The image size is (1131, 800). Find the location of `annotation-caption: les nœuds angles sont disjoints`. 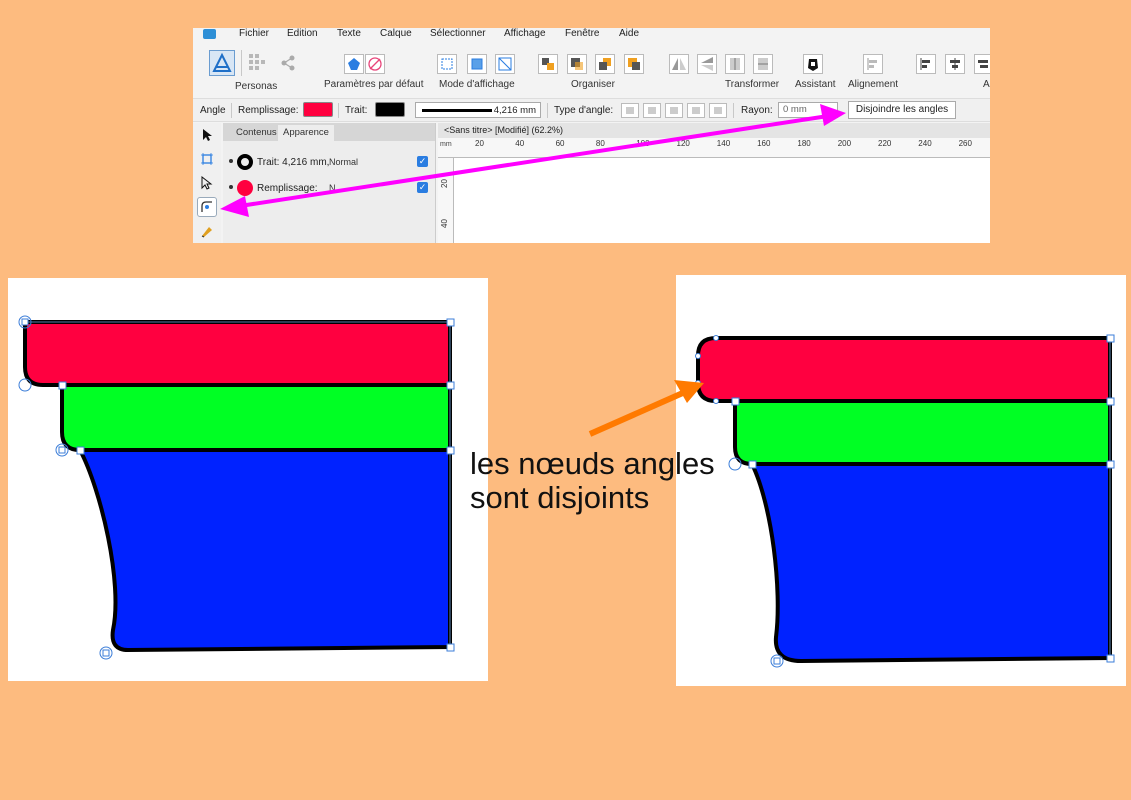

annotation-caption: les nœuds angles sont disjoints is located at coordinates (592, 481).